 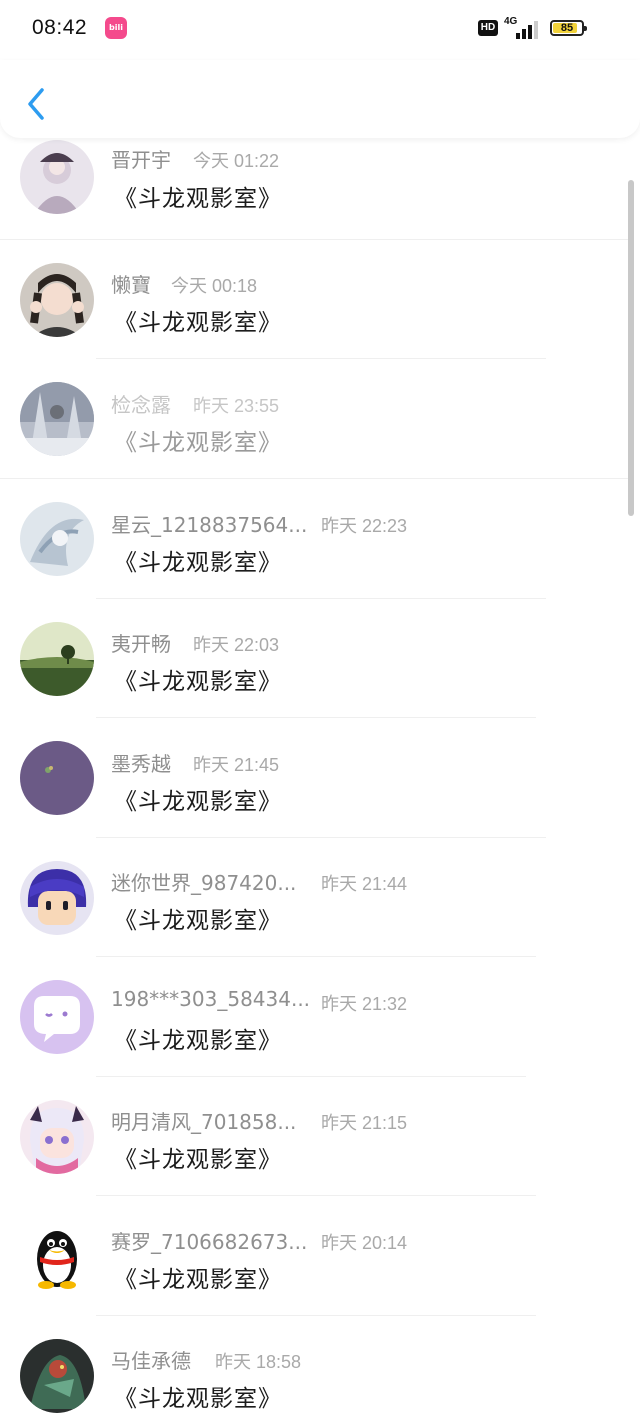 I want to click on sender-name: 懒寶, so click(x=131, y=285).